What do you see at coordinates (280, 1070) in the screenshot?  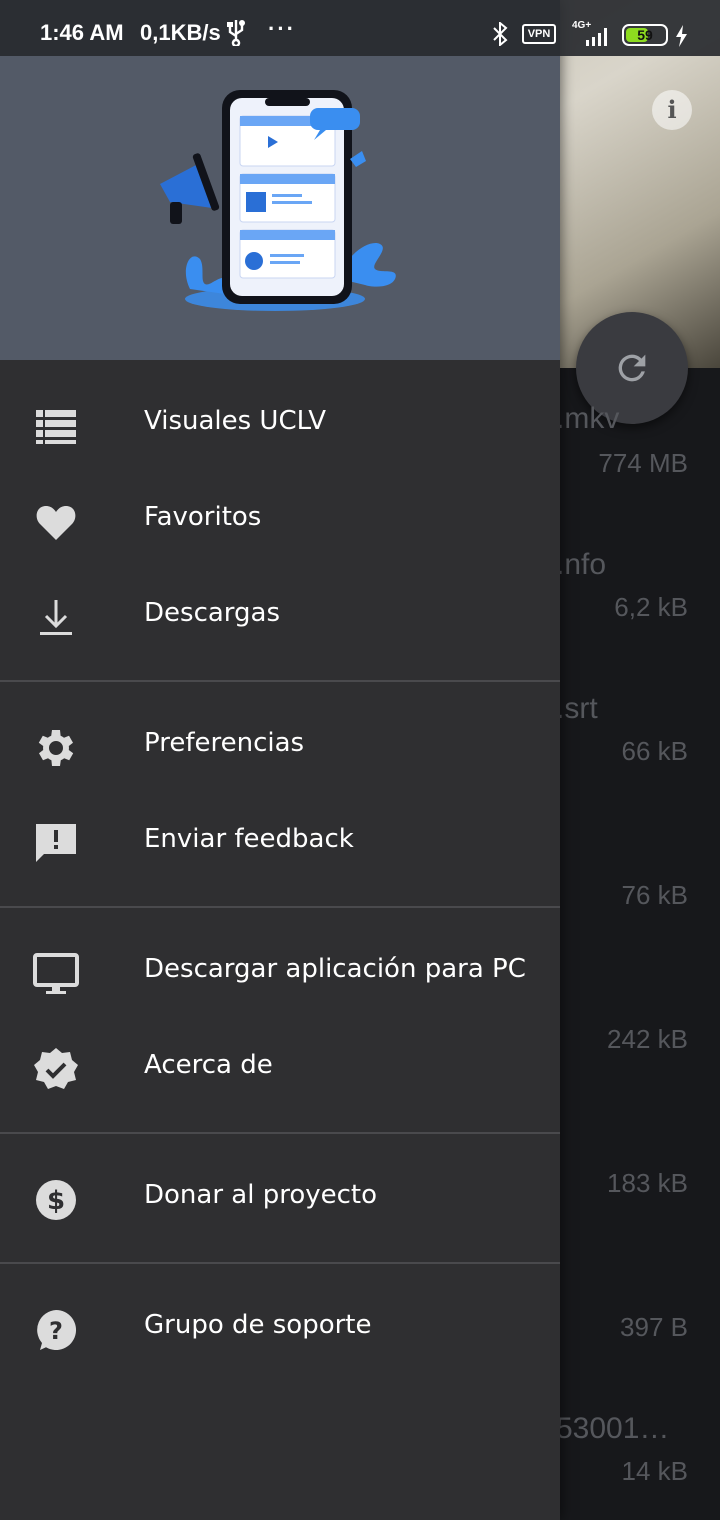 I see `menu-item-acerca-de: Acerca de` at bounding box center [280, 1070].